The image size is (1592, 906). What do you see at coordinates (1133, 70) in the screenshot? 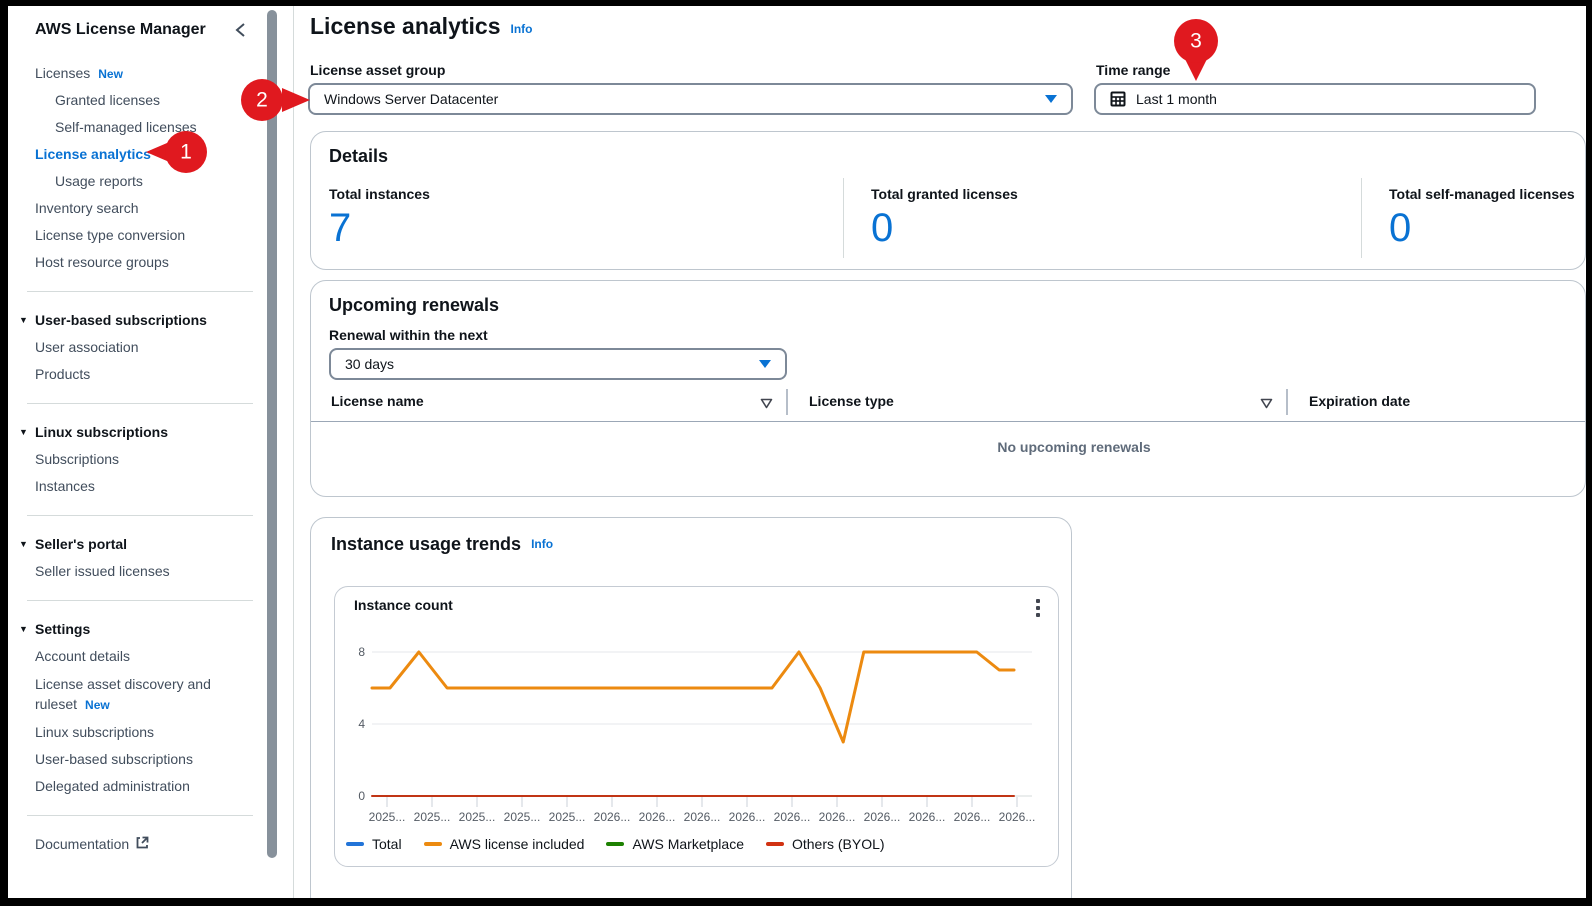
I see `time-range-label: Time range` at bounding box center [1133, 70].